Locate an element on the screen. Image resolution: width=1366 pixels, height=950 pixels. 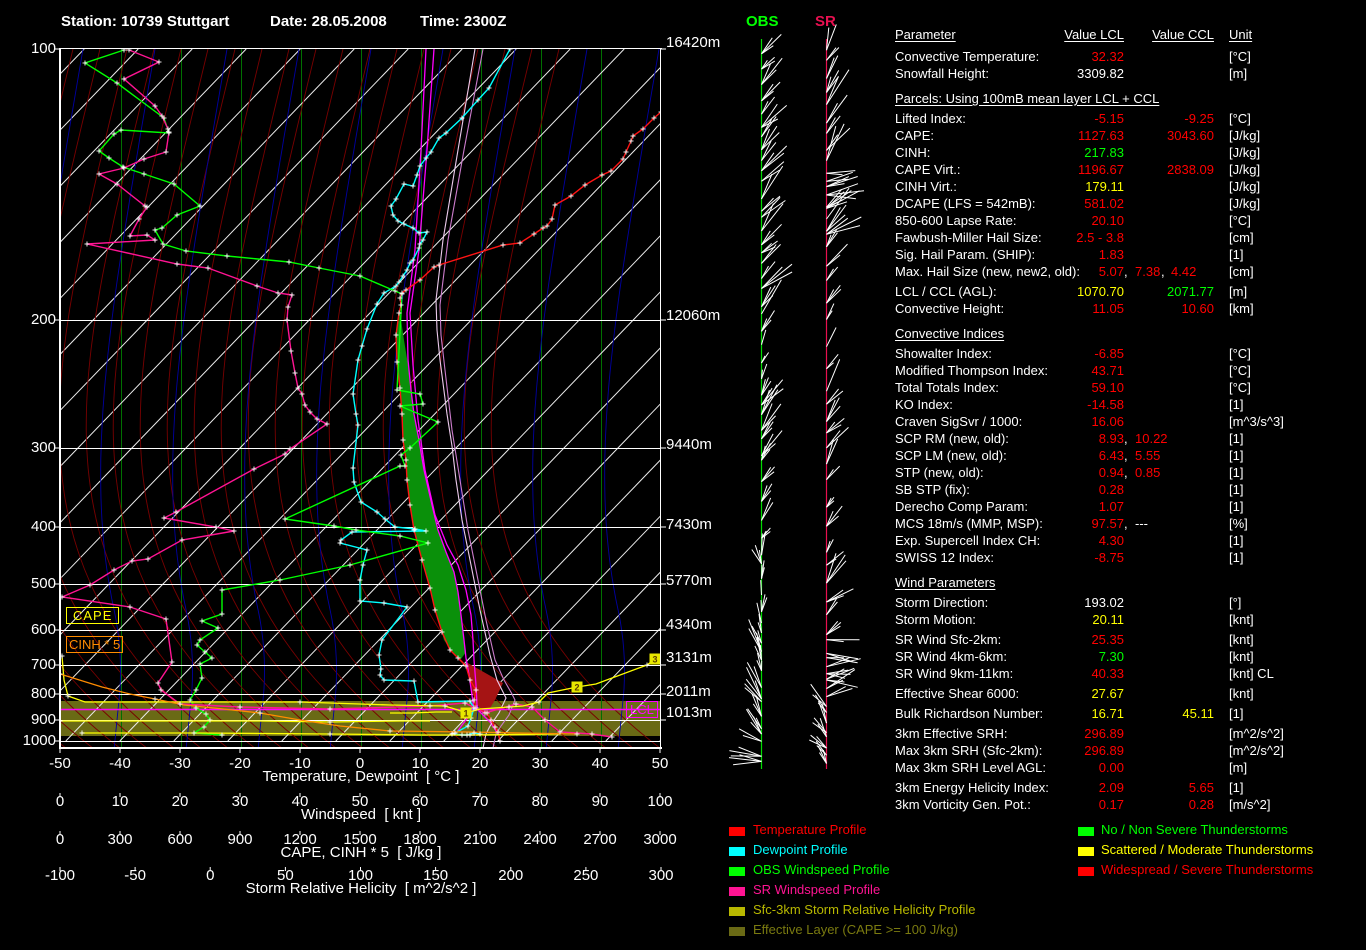
svg-text: 1 is located at coordinates (465, 714).